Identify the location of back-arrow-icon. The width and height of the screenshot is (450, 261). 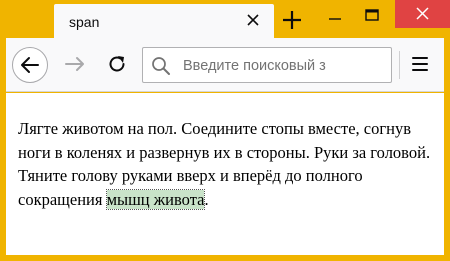
(30, 65).